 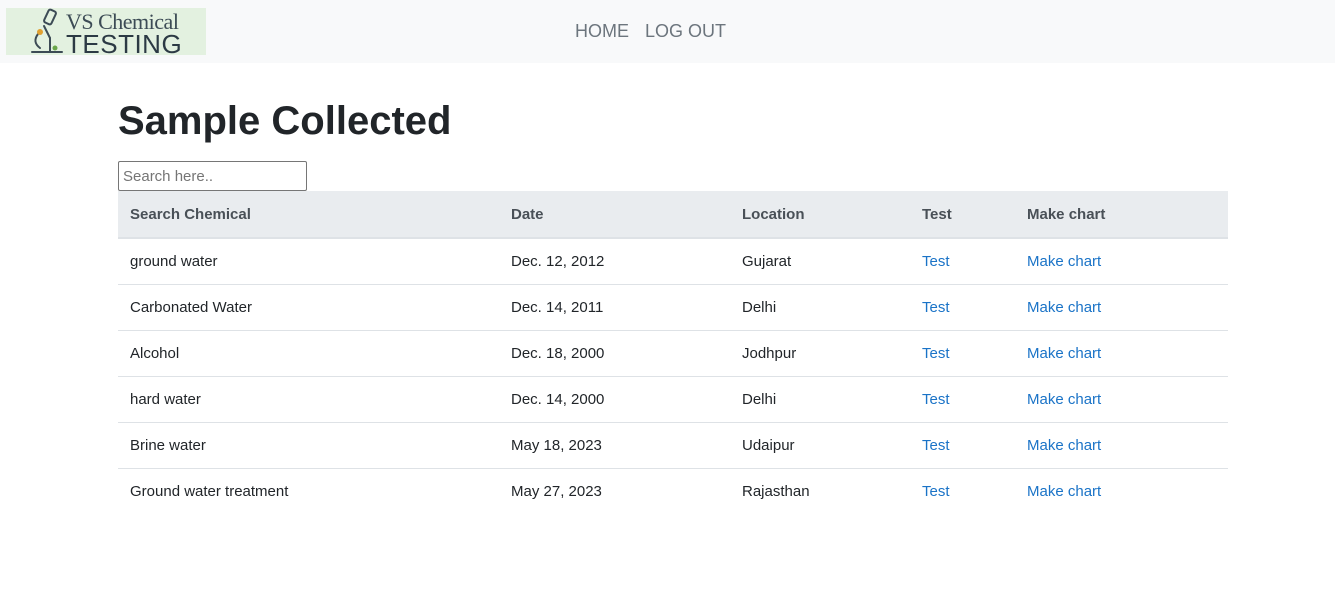 I want to click on cell-chemical: hard water, so click(x=308, y=398).